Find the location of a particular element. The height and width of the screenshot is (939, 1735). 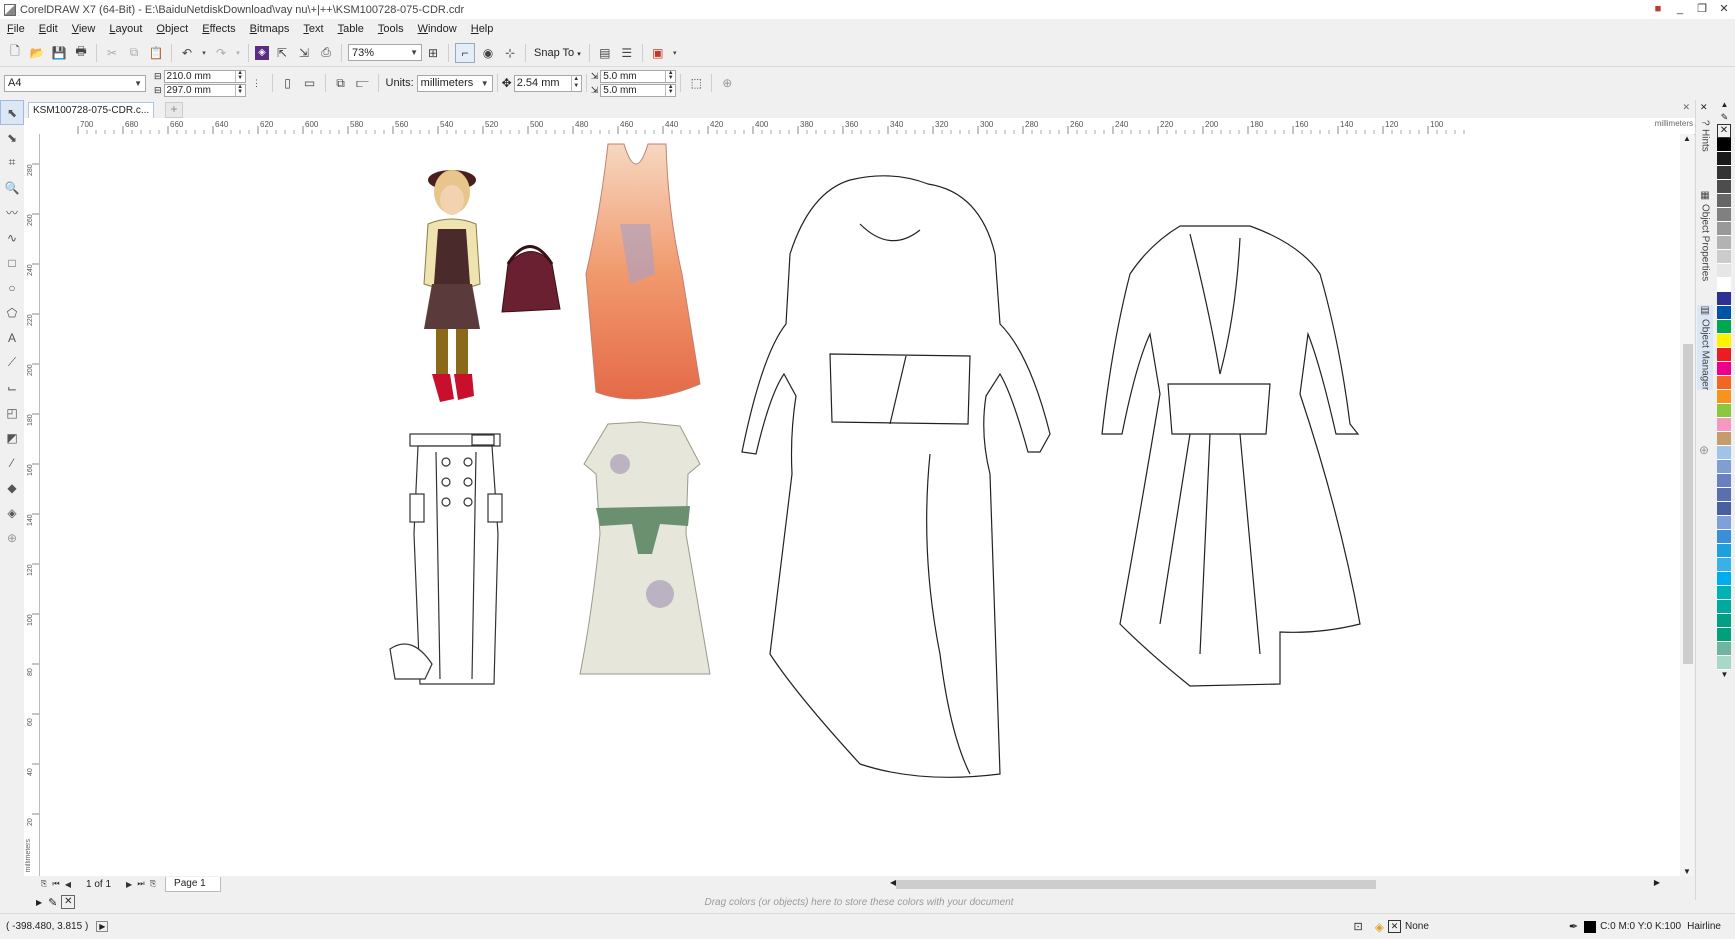

wrap-dress-sketch is located at coordinates (1231, 456).